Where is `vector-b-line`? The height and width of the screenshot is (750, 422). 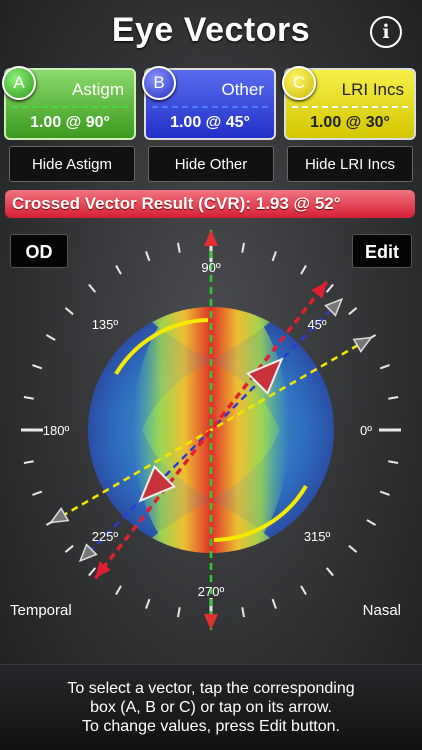 vector-b-line is located at coordinates (210, 107).